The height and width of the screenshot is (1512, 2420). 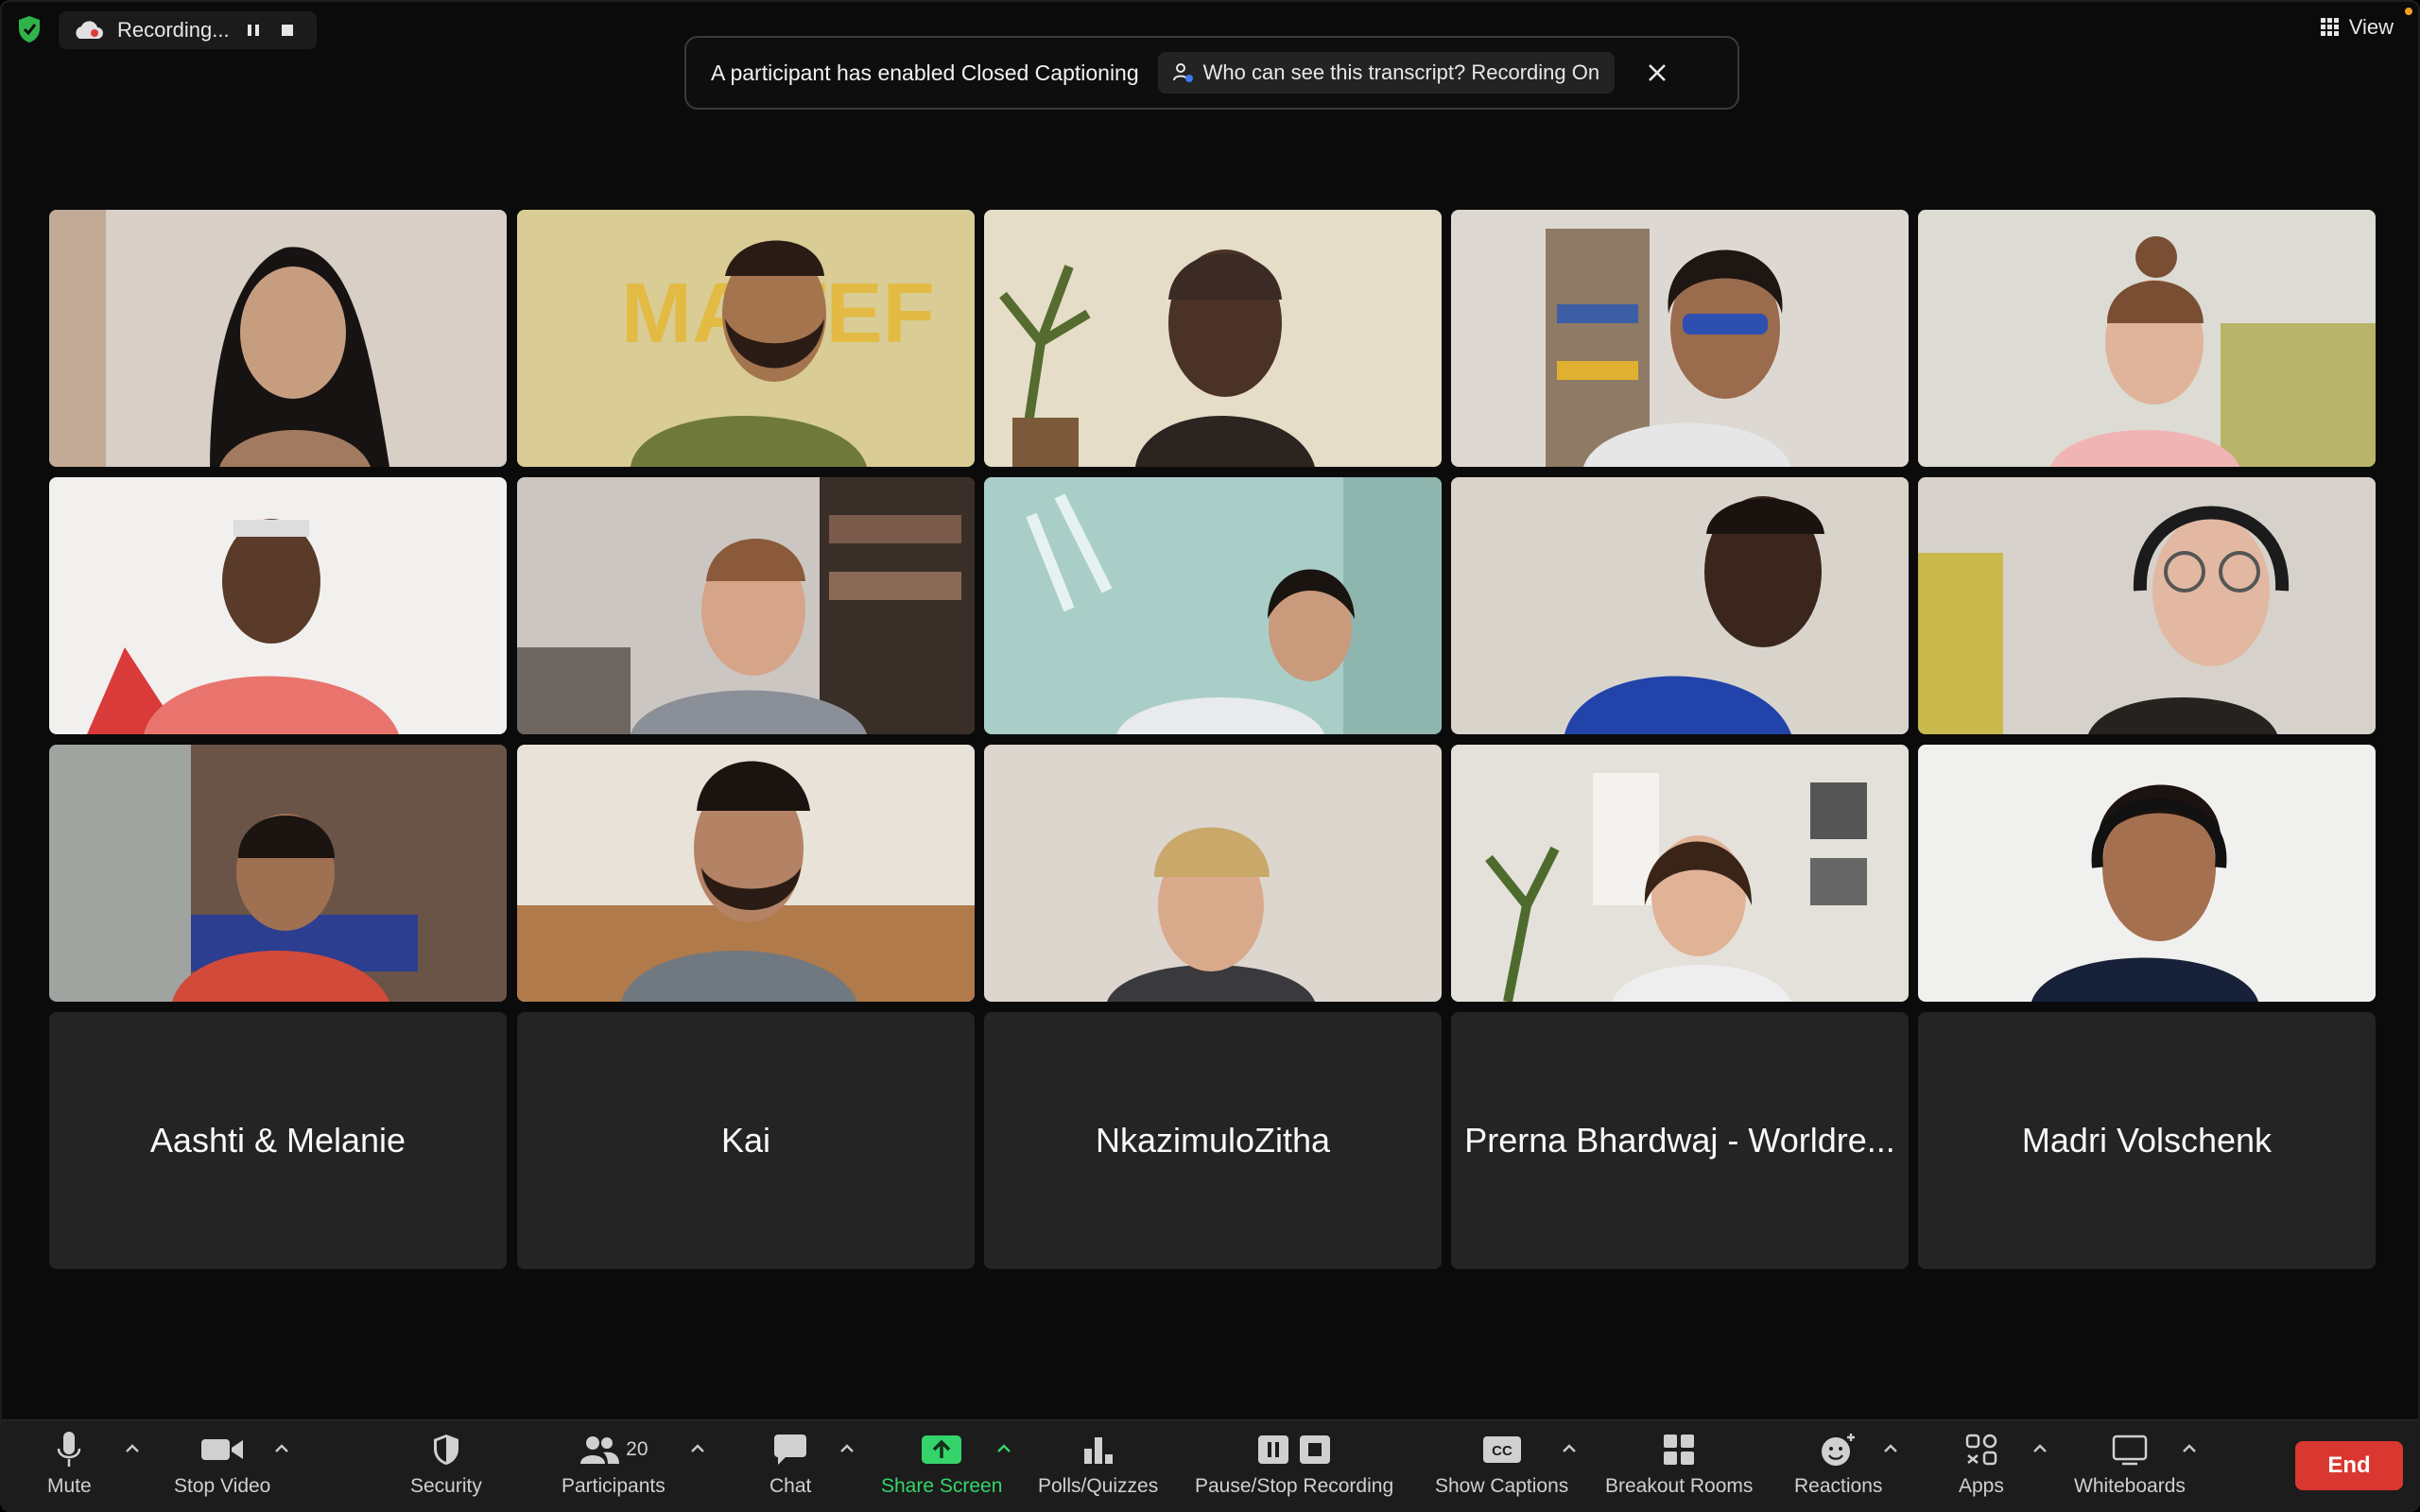 I want to click on participants-options-chevron-icon, so click(x=697, y=1448).